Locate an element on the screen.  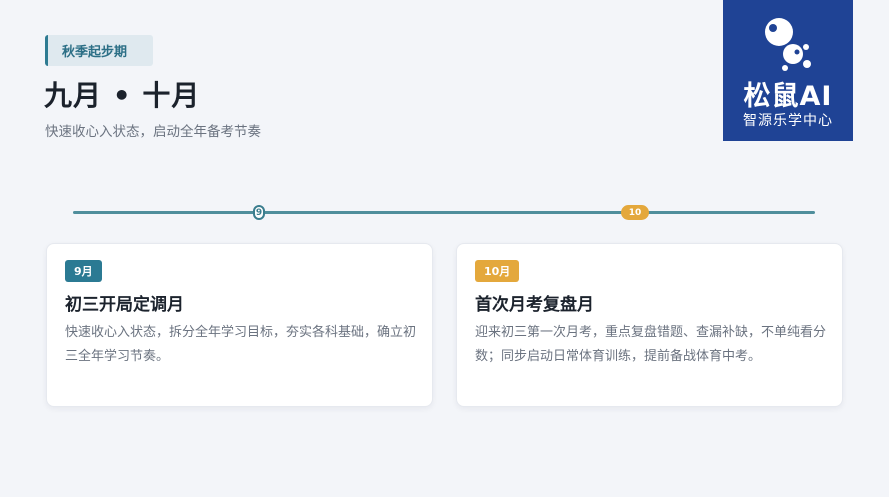
brand-logo: 松鼠AI 智源乐学中心 is located at coordinates (788, 70).